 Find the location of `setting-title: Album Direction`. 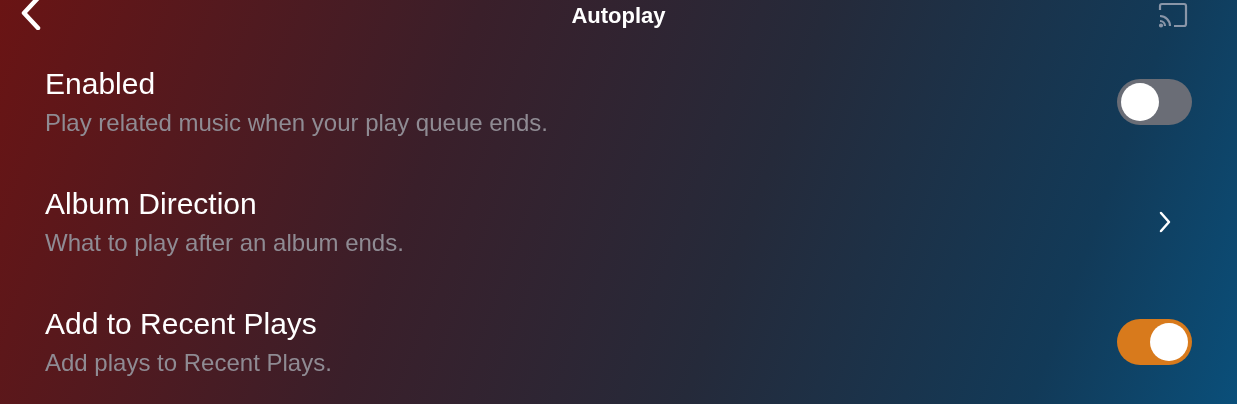

setting-title: Album Direction is located at coordinates (151, 204).